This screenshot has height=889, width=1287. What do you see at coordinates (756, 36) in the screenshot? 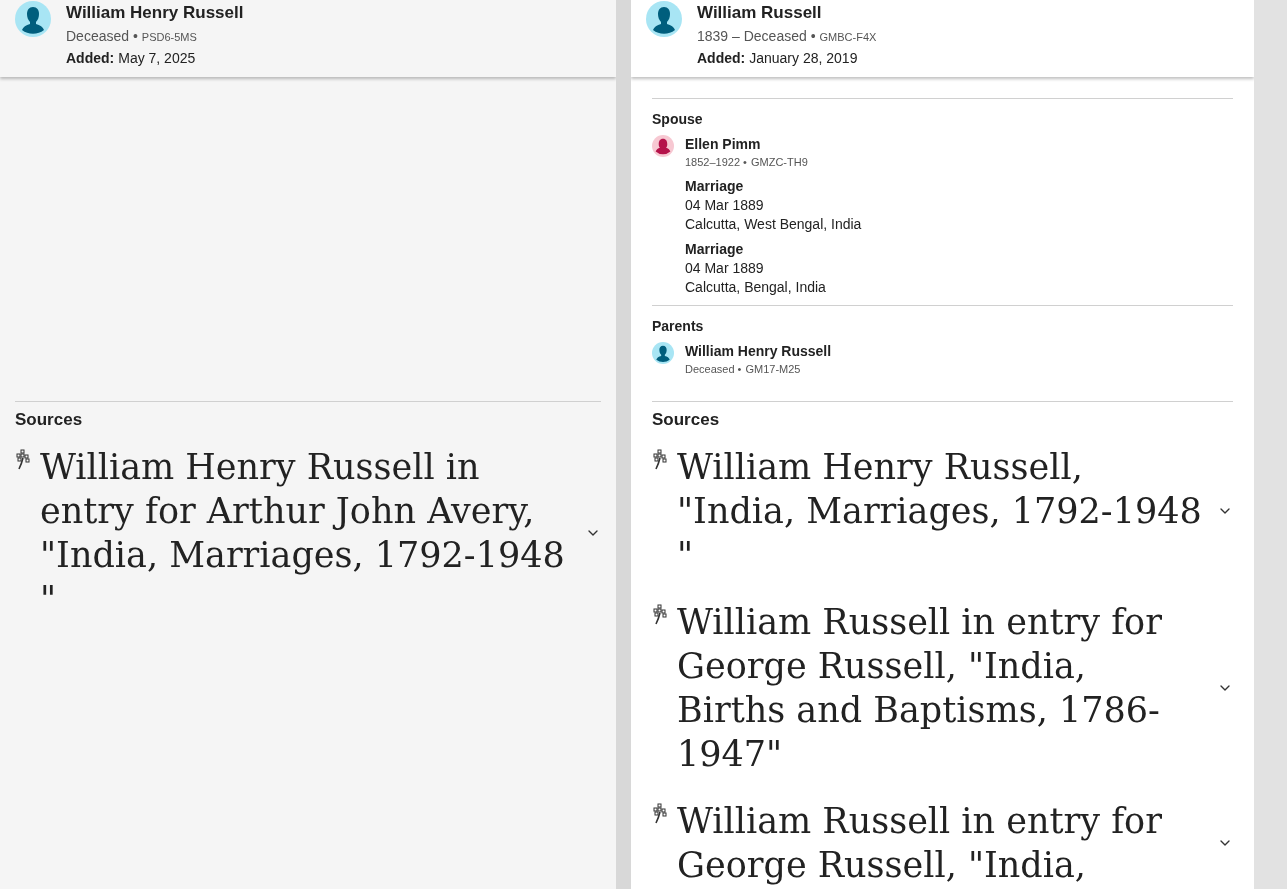
I see `person-vitals: 1839 – Deceased •` at bounding box center [756, 36].